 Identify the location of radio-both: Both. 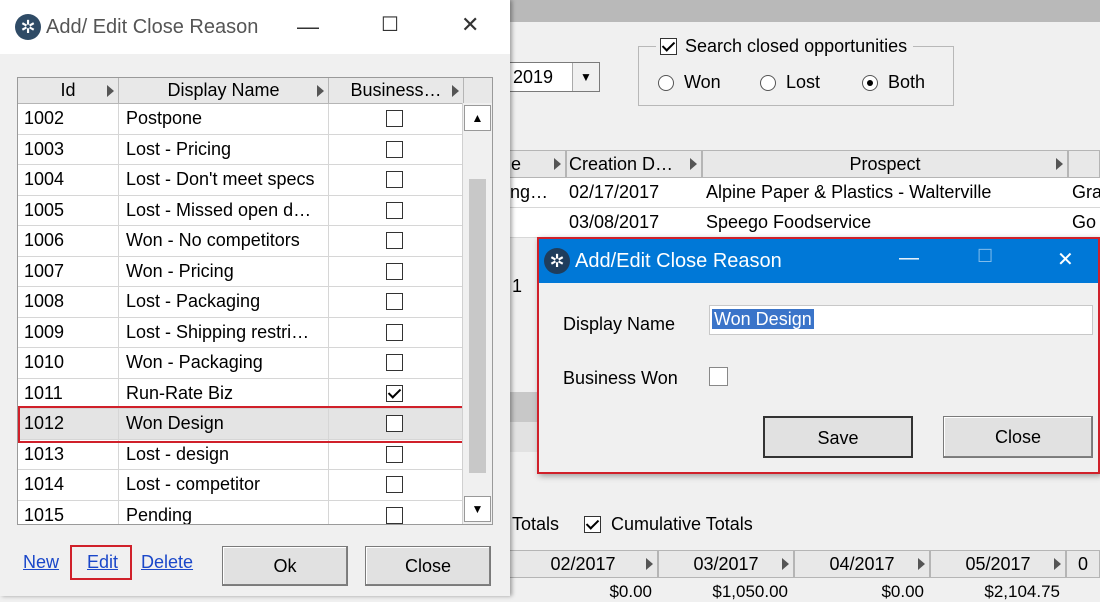
(893, 82).